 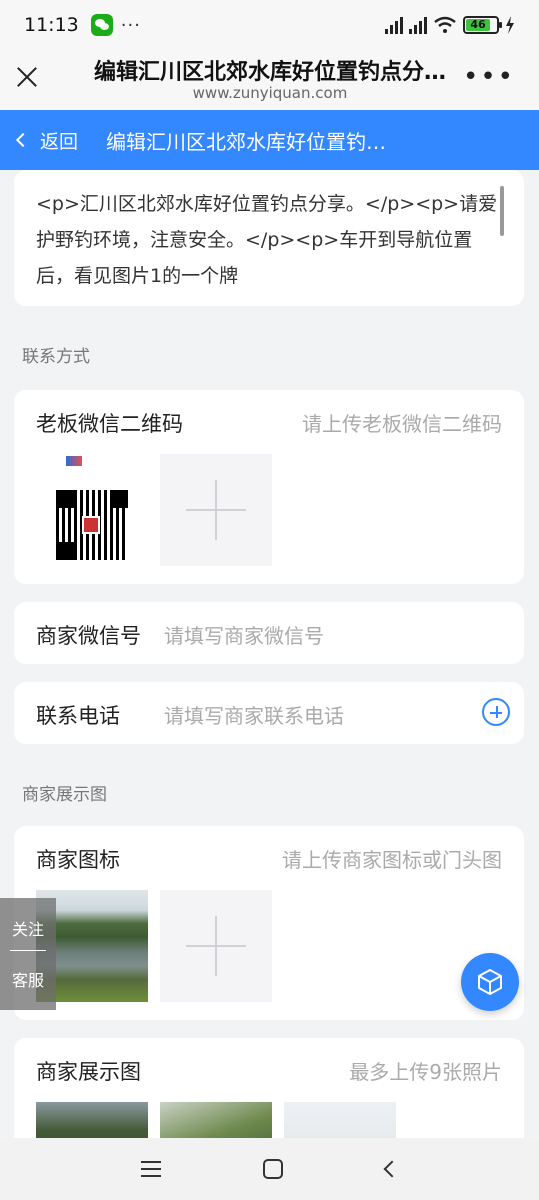 I want to click on display-section-title: 商家展示图, so click(x=64, y=795).